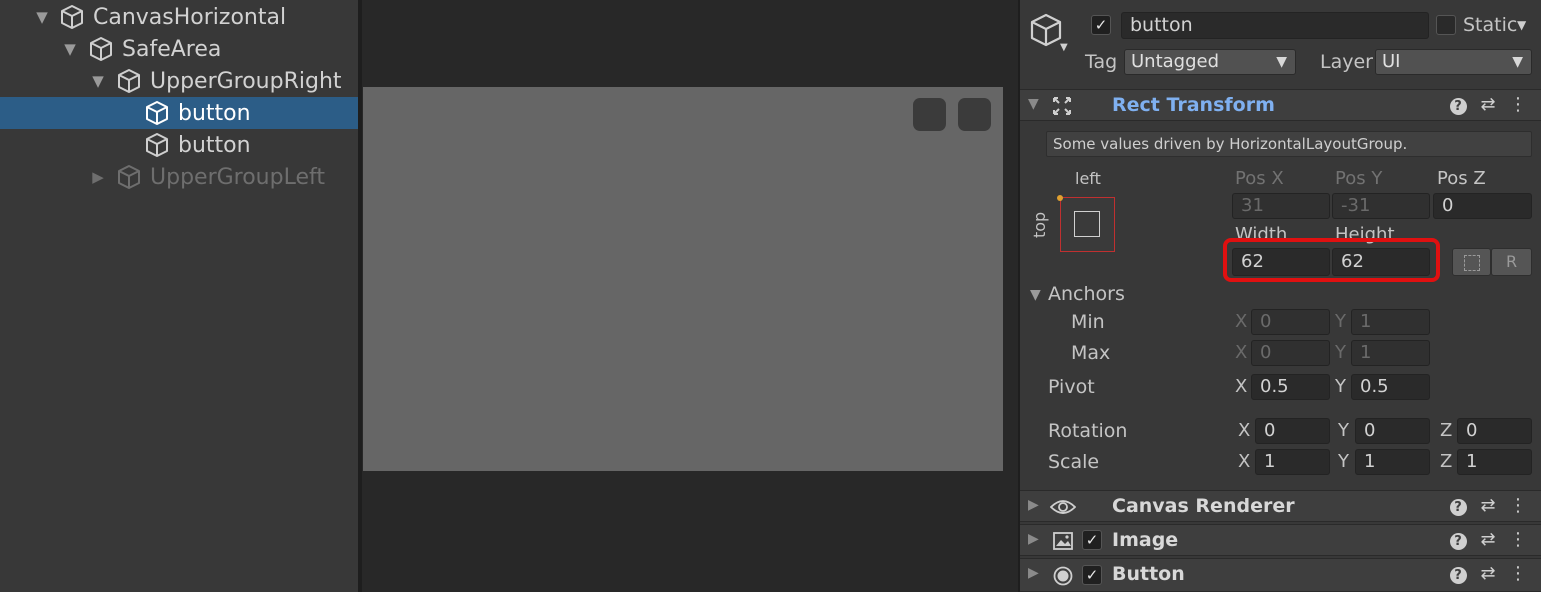 This screenshot has height=592, width=1541. What do you see at coordinates (1340, 386) in the screenshot?
I see `pivot-y-axis-label: Y` at bounding box center [1340, 386].